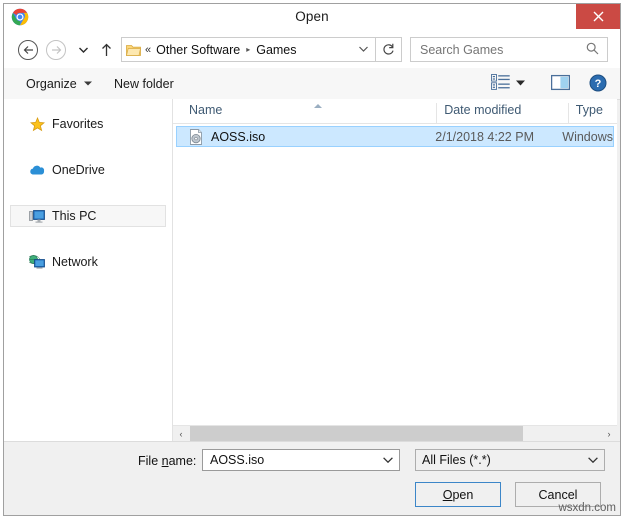 The image size is (625, 520). Describe the element at coordinates (456, 460) in the screenshot. I see `file-type-filter-value: All Files (*.*)` at that location.